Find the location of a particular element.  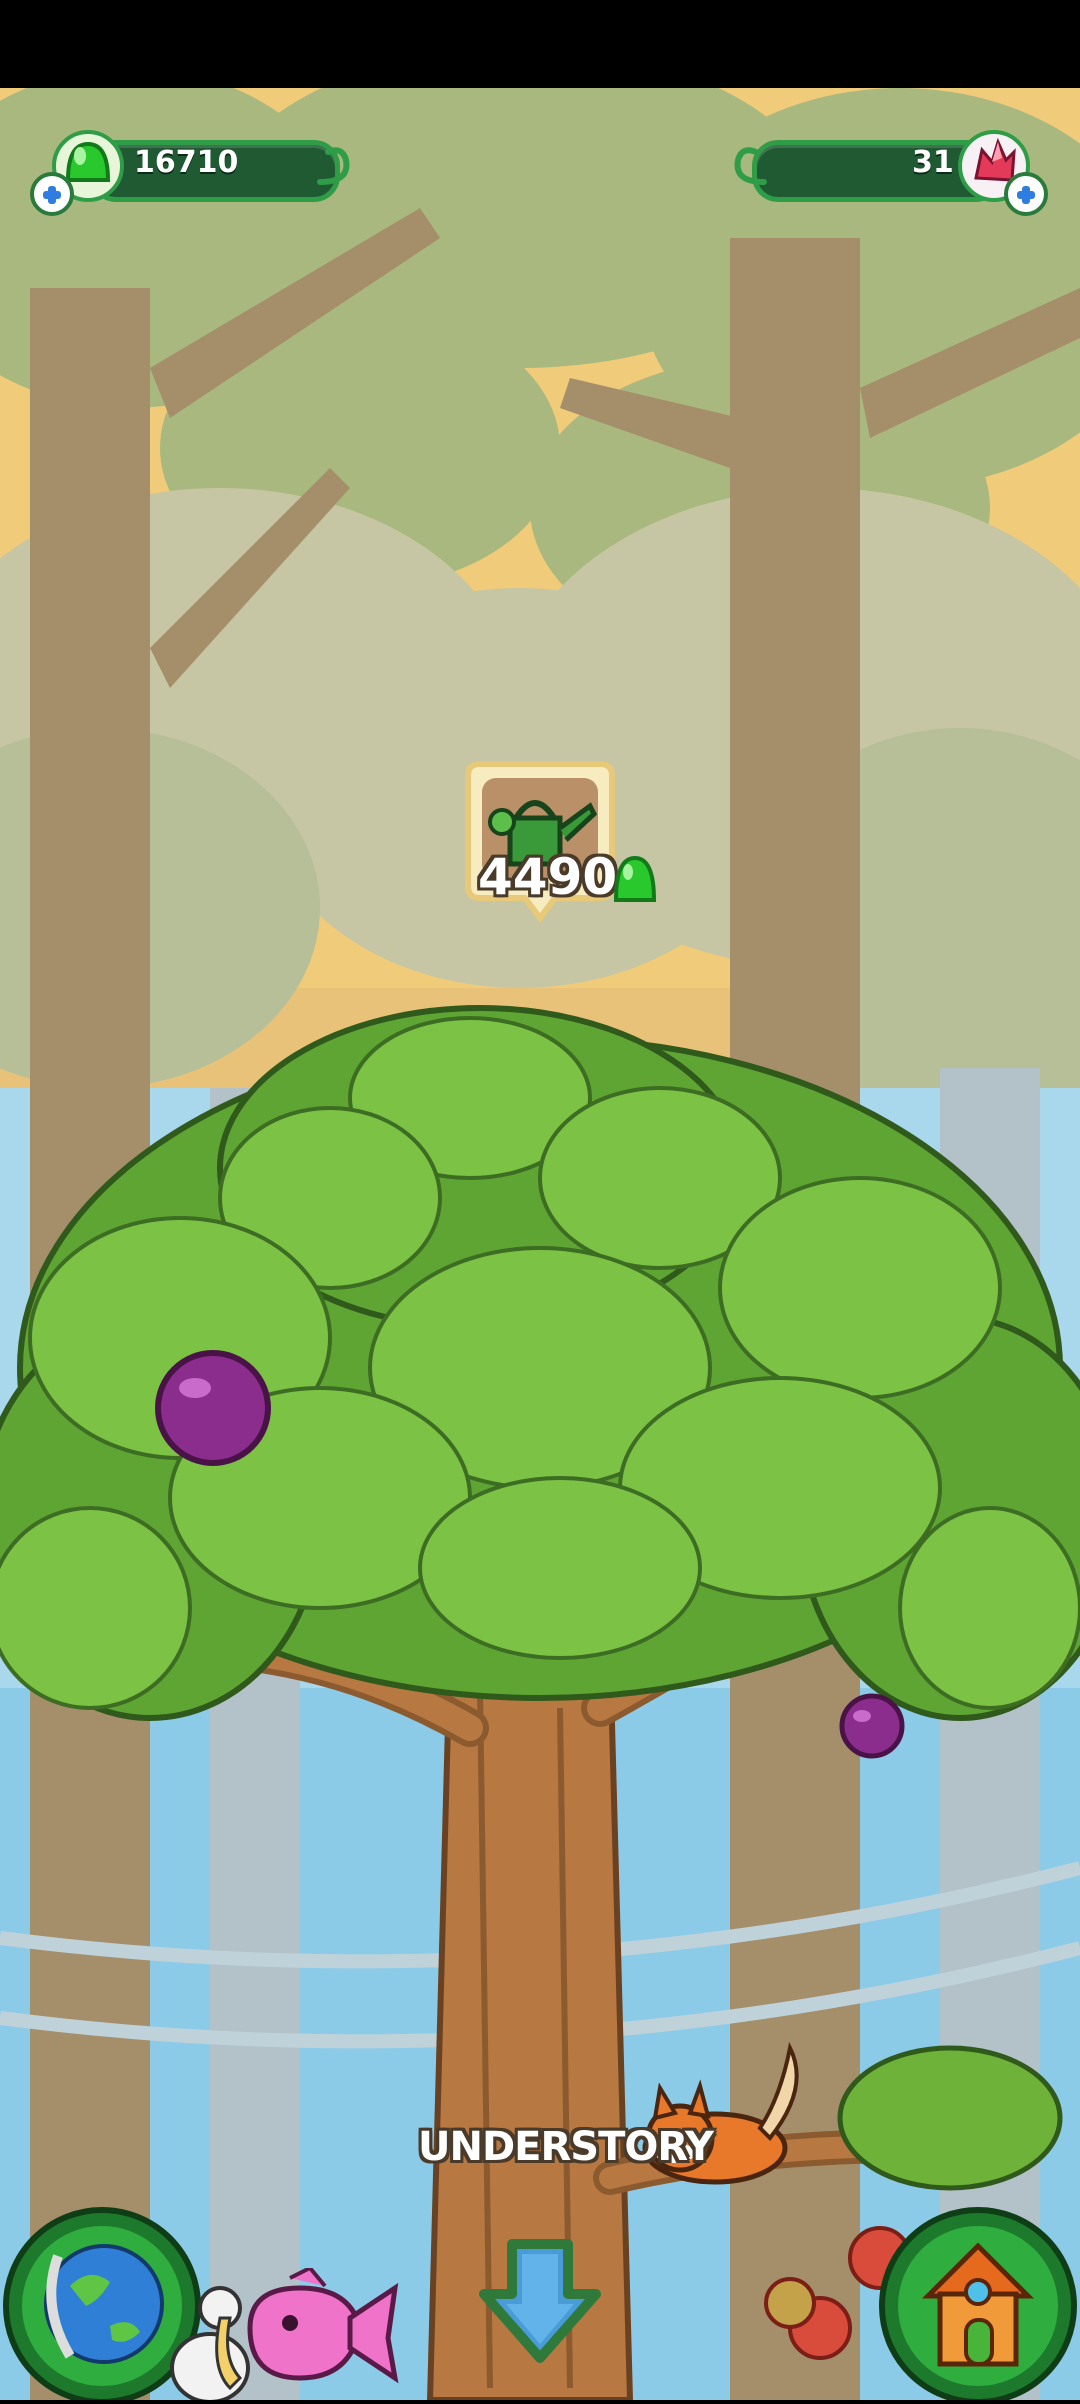

gems-left-value: 16710 is located at coordinates (186, 162).